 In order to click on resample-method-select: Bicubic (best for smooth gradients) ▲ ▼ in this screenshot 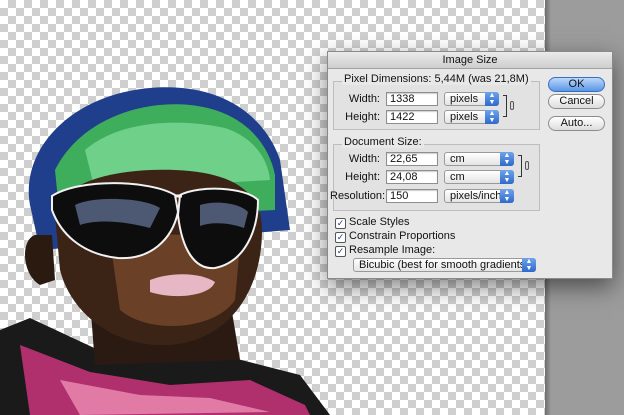, I will do `click(444, 265)`.